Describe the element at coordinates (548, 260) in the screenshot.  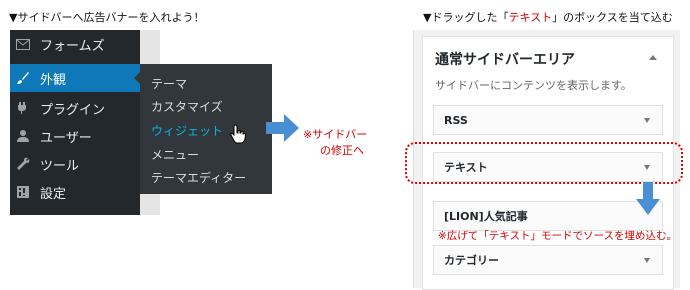
I see `widget-categories: カテゴリー` at that location.